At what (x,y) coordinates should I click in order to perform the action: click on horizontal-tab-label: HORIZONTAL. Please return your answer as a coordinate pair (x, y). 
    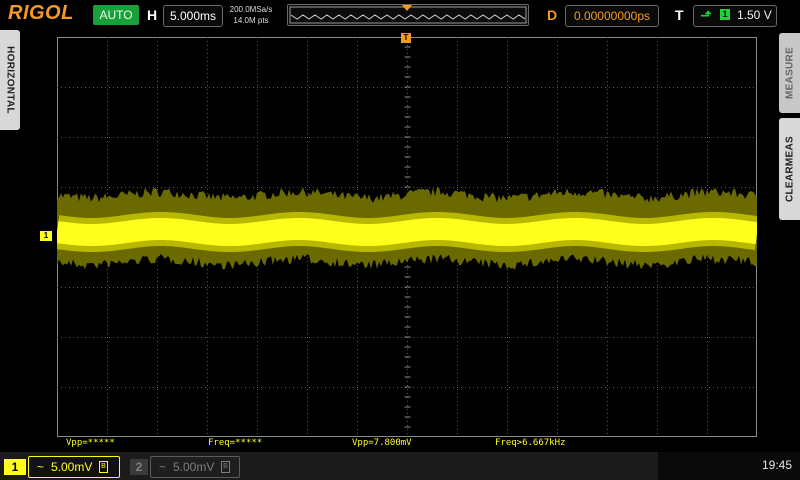
    Looking at the image, I should click on (10, 80).